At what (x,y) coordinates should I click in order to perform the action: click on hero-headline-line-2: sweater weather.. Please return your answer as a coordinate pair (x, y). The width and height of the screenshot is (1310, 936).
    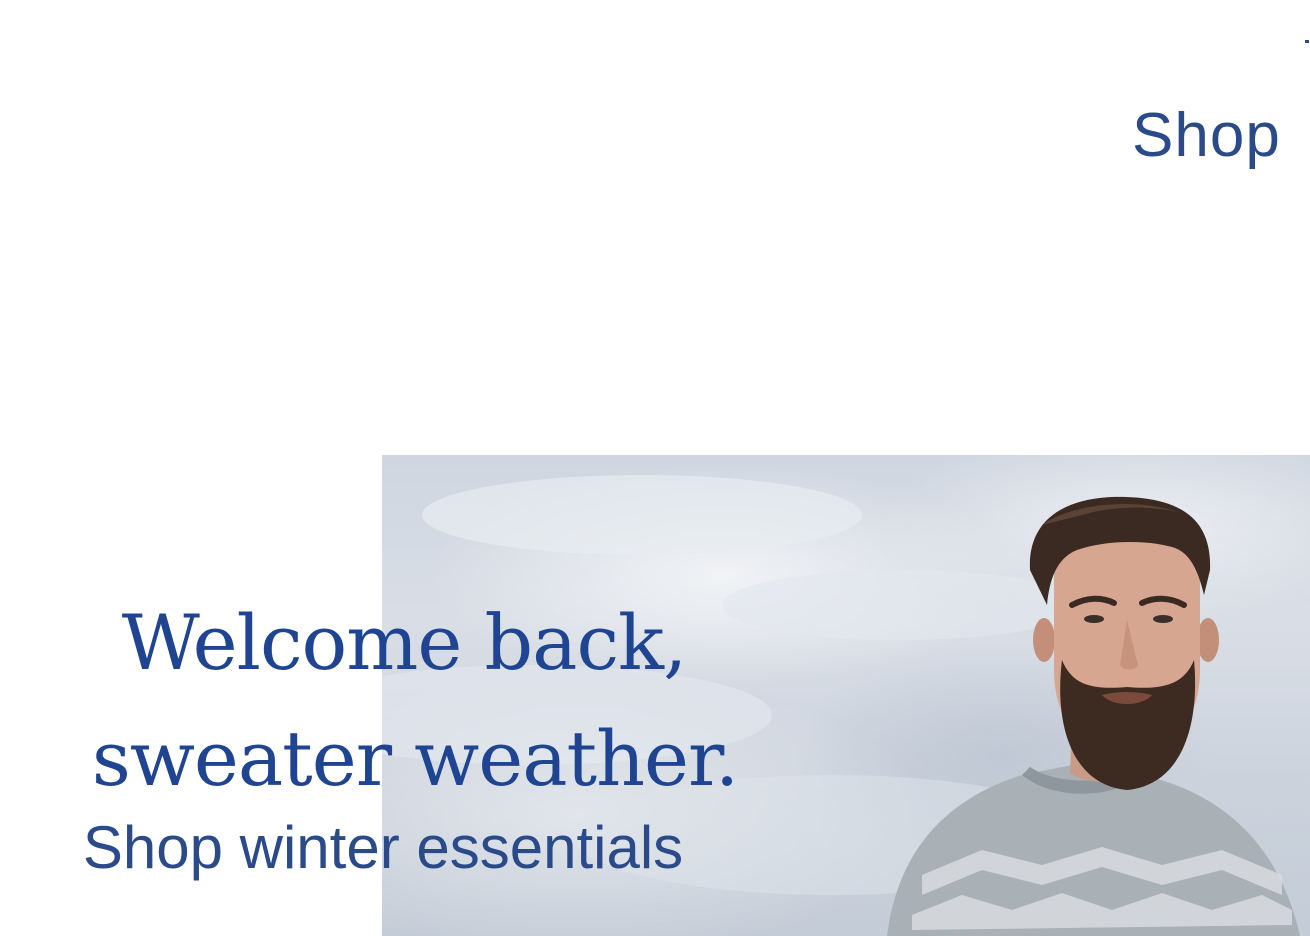
    Looking at the image, I should click on (415, 758).